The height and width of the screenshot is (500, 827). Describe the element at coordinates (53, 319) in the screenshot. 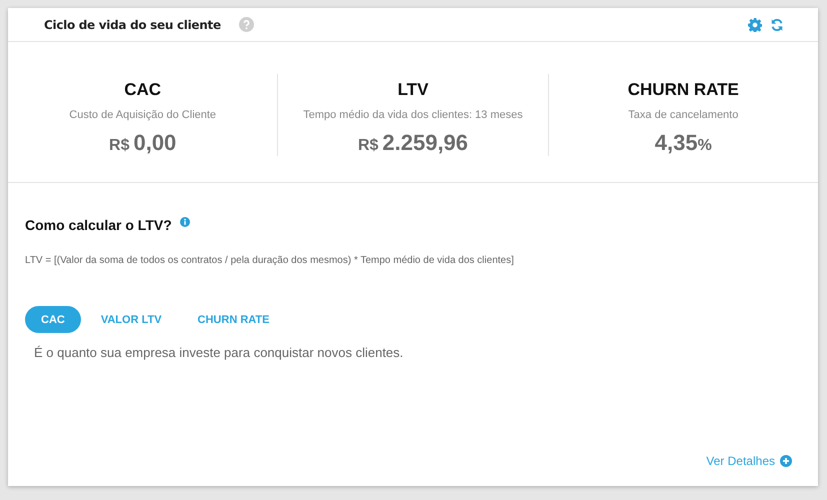

I see `tab: CAC` at that location.